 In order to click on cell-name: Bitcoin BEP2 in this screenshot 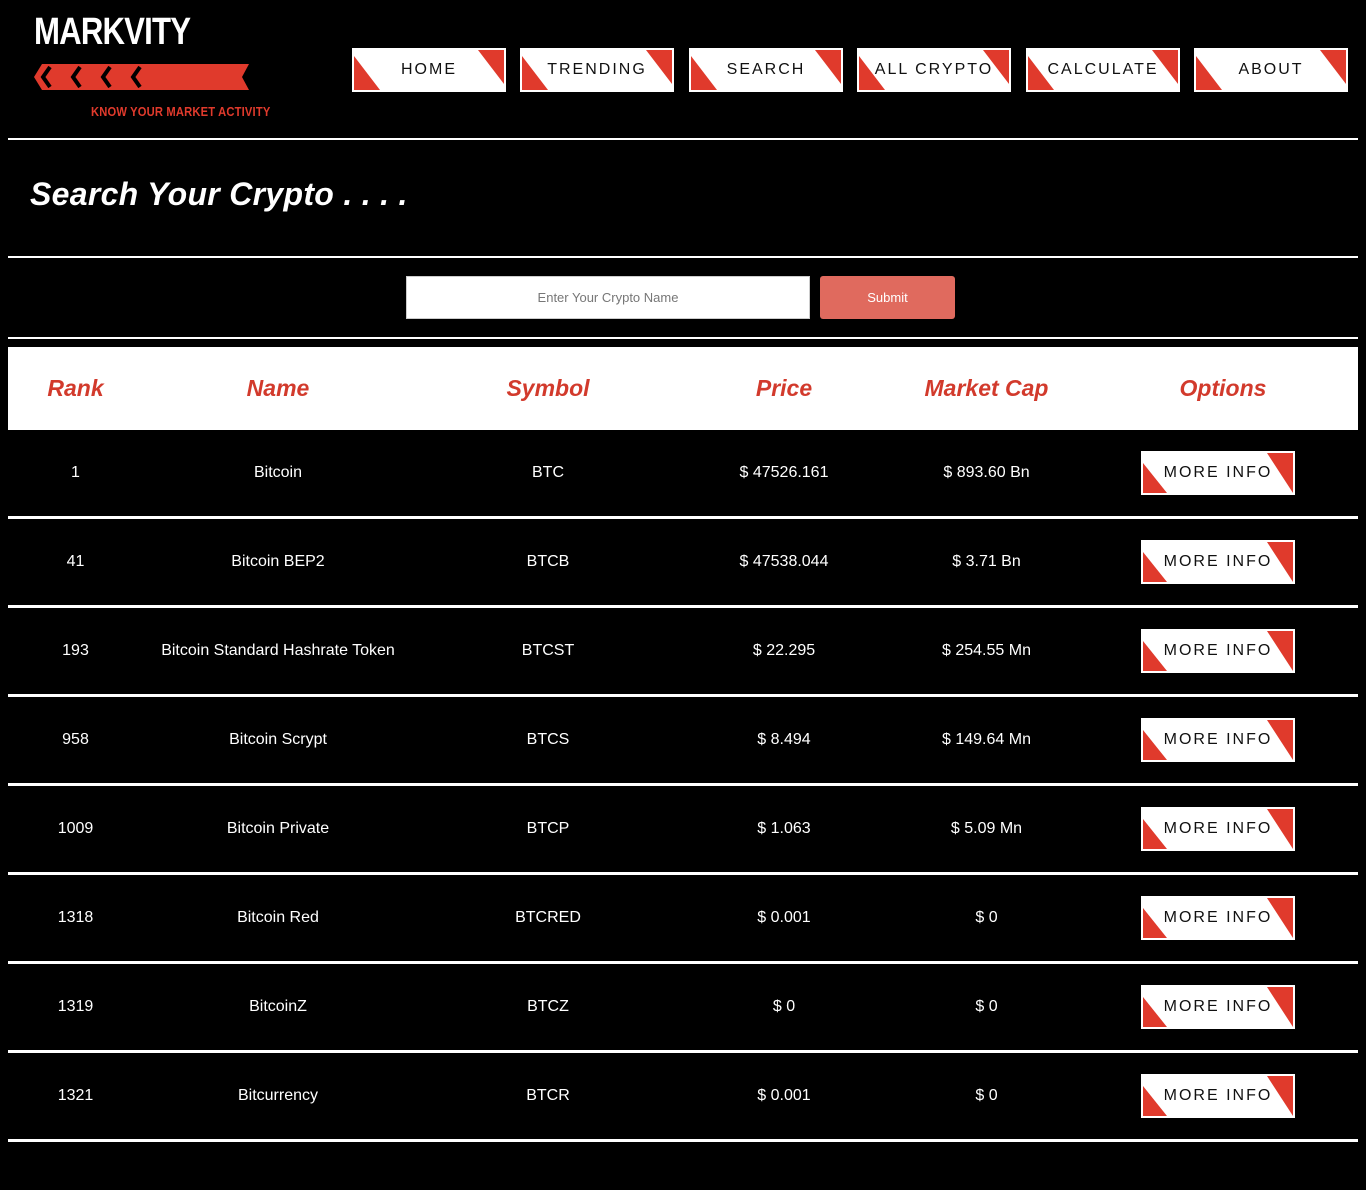, I will do `click(278, 561)`.